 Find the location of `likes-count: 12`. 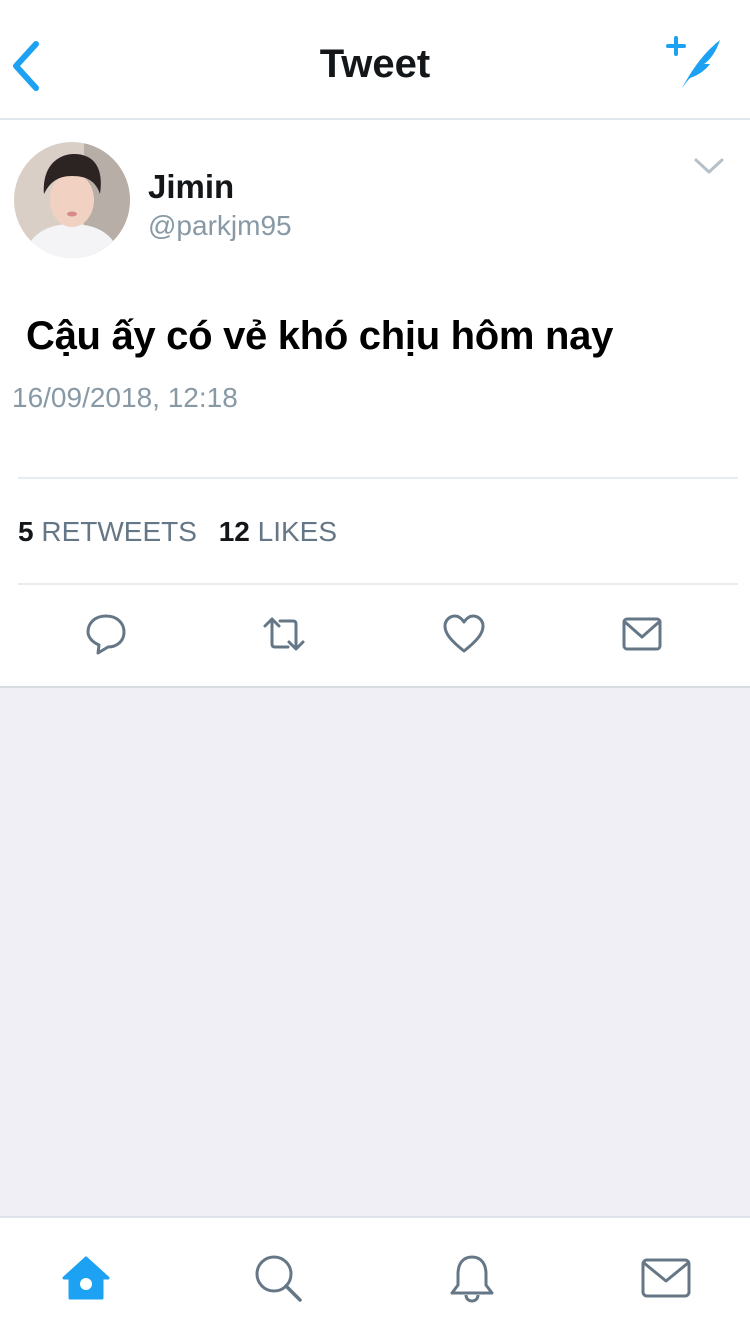

likes-count: 12 is located at coordinates (234, 531).